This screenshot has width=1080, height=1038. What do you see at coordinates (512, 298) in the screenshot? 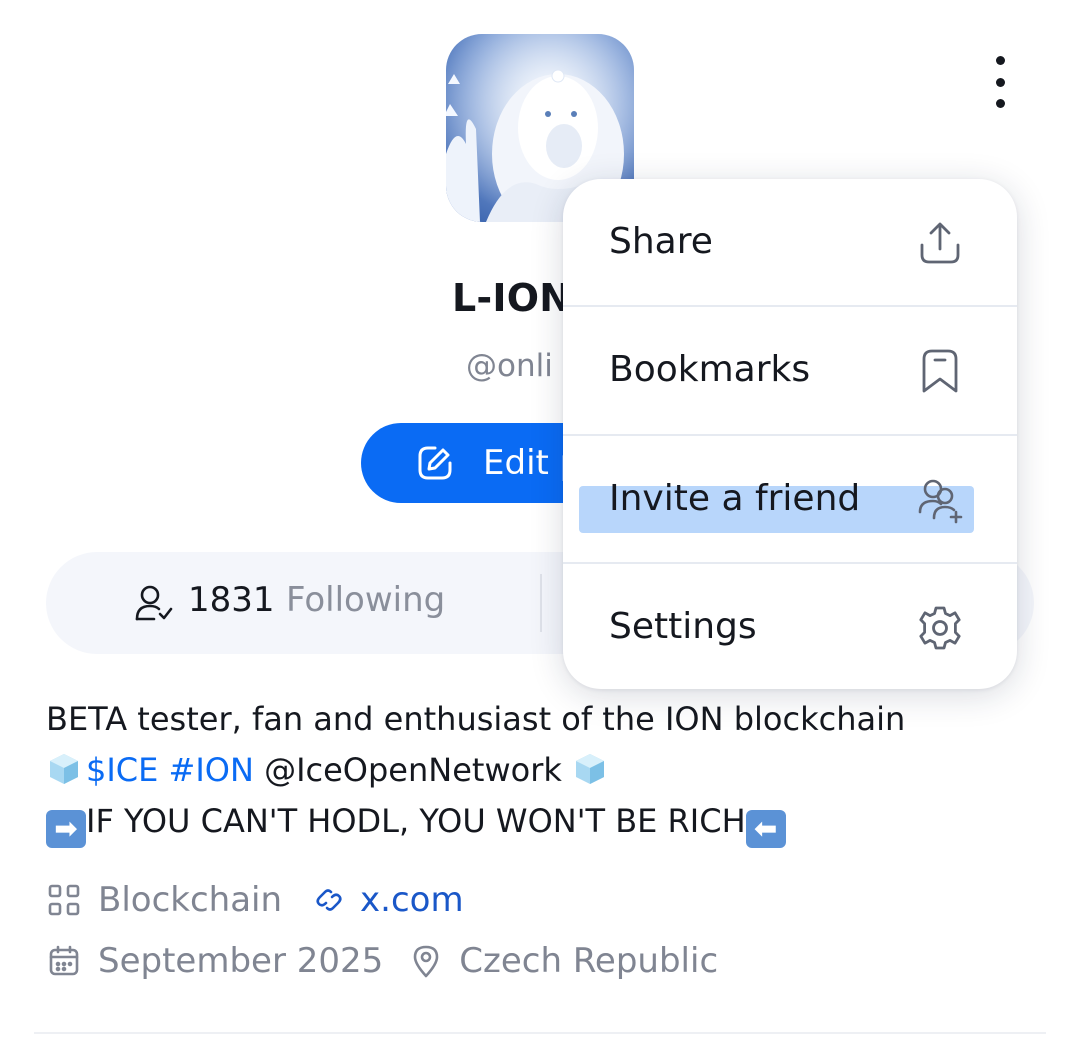
I see `profile-name: L-ION` at bounding box center [512, 298].